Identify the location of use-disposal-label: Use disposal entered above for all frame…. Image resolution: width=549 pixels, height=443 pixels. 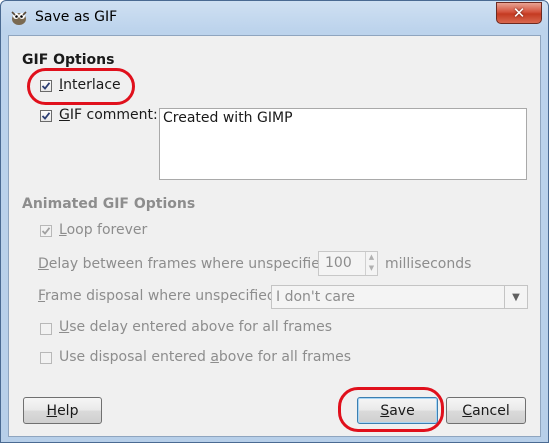
(205, 357).